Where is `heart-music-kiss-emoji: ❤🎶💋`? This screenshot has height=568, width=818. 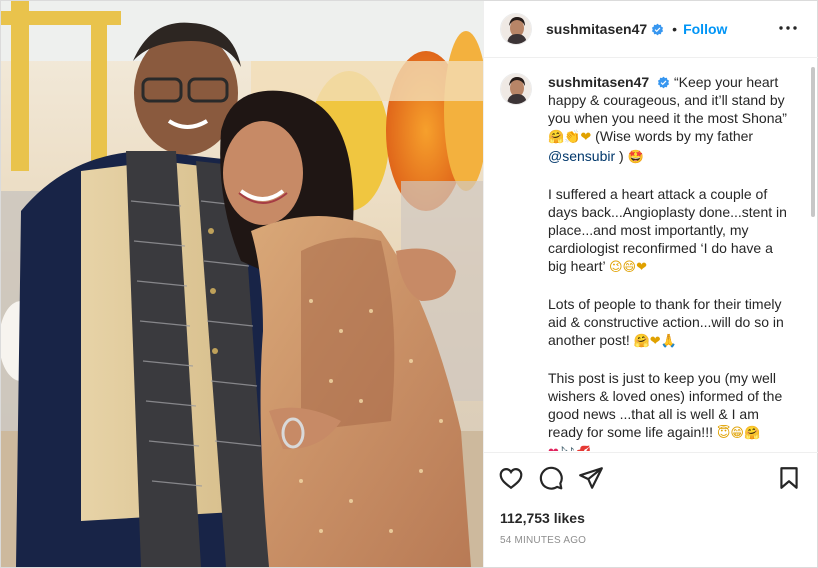 heart-music-kiss-emoji: ❤🎶💋 is located at coordinates (569, 448).